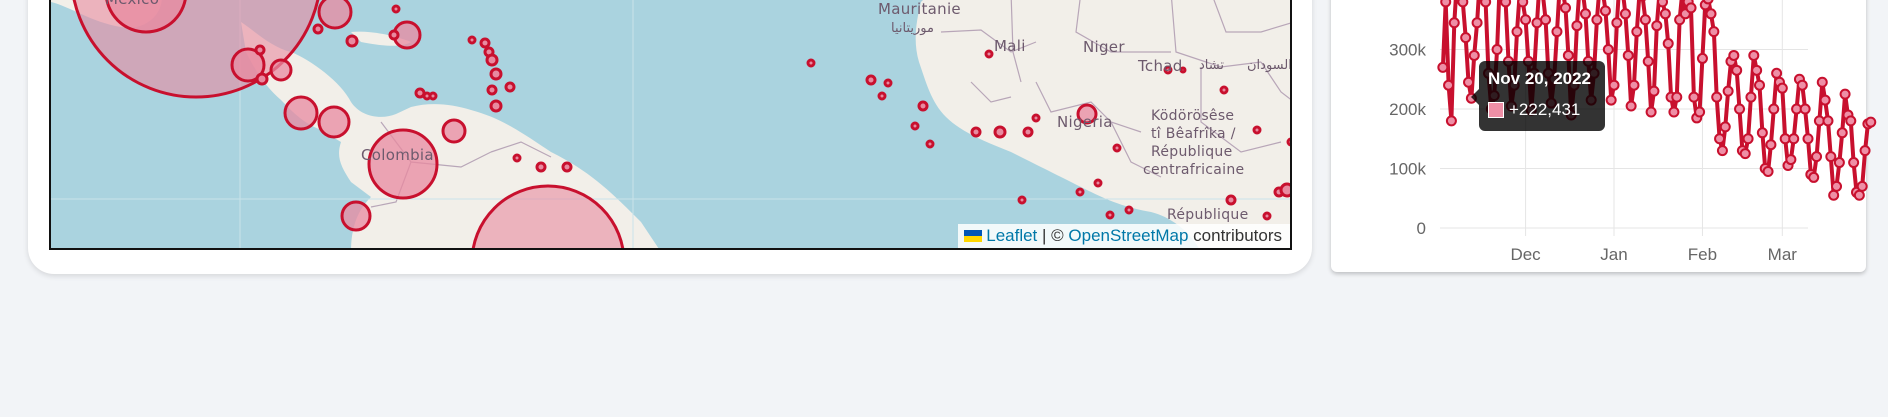 The image size is (1888, 417). Describe the element at coordinates (1407, 169) in the screenshot. I see `y-tick-label: 100k` at that location.